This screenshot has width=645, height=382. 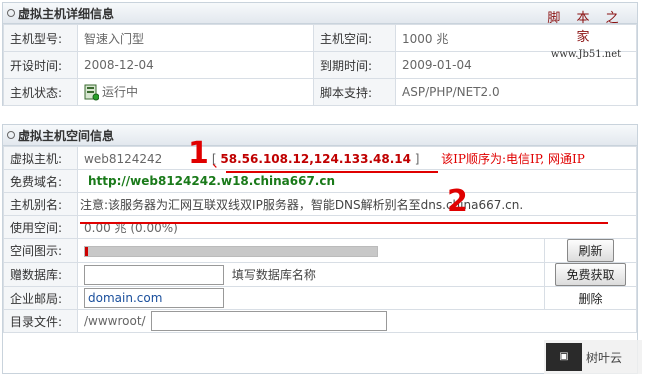 I want to click on host-model-label: 主机型号:, so click(x=40, y=38).